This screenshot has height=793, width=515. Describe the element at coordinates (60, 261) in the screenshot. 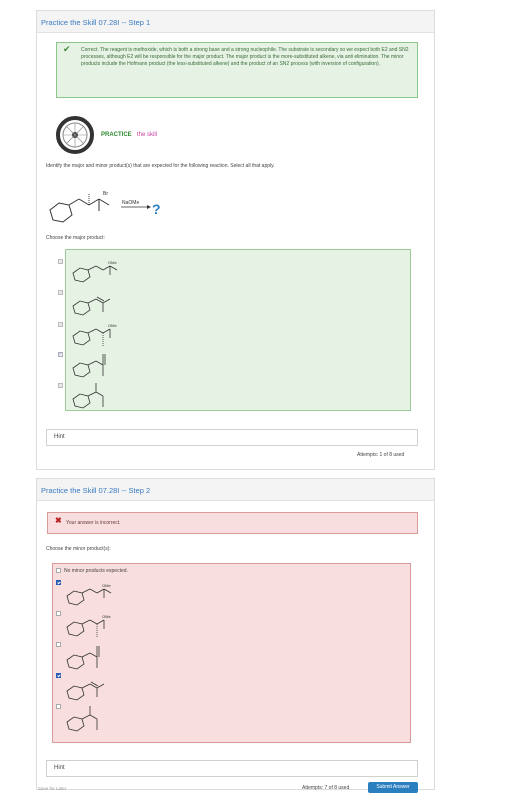

I see `major-choice-1-checkbox` at that location.